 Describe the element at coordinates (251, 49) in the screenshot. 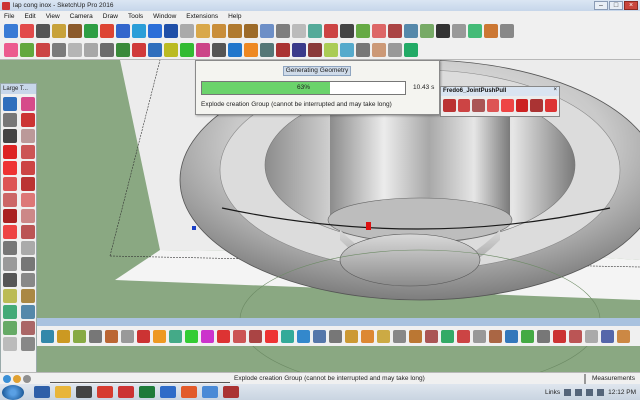

I see `pan-icon` at that location.